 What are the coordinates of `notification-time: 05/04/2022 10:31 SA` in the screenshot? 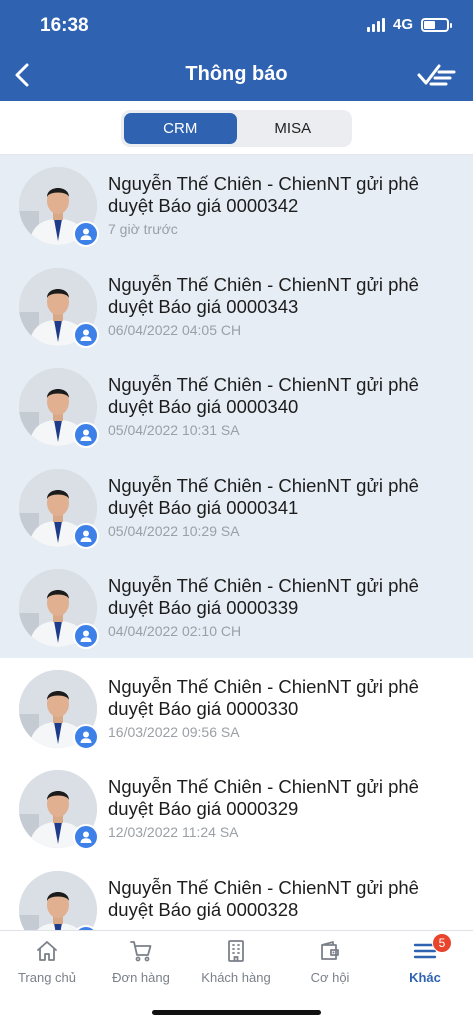 It's located at (174, 430).